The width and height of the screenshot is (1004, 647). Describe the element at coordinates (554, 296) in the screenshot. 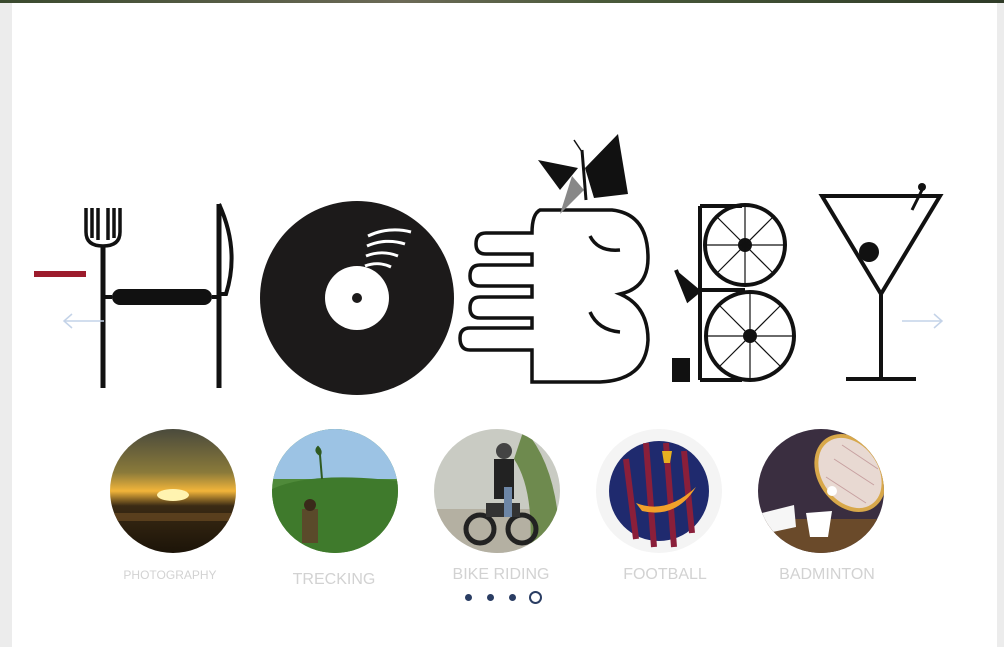

I see `letter-b-hand` at that location.